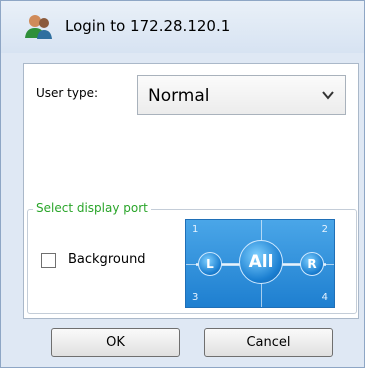 The width and height of the screenshot is (365, 368). I want to click on background-checkbox, so click(48, 260).